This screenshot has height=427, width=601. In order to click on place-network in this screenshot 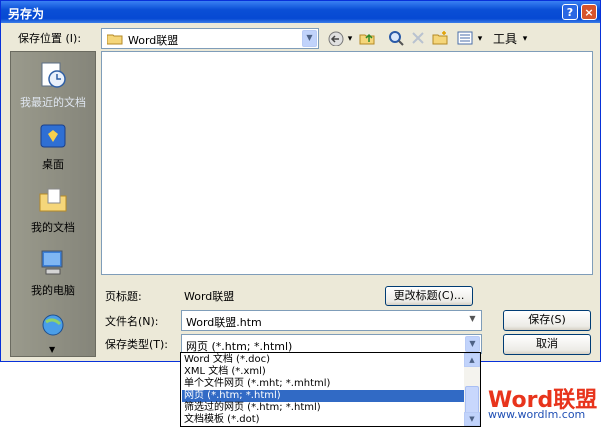, I will do `click(53, 329)`.